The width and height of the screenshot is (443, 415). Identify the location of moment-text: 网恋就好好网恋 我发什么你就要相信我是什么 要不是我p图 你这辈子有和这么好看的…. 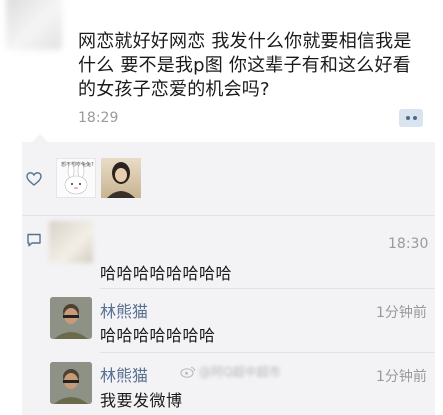
(245, 65).